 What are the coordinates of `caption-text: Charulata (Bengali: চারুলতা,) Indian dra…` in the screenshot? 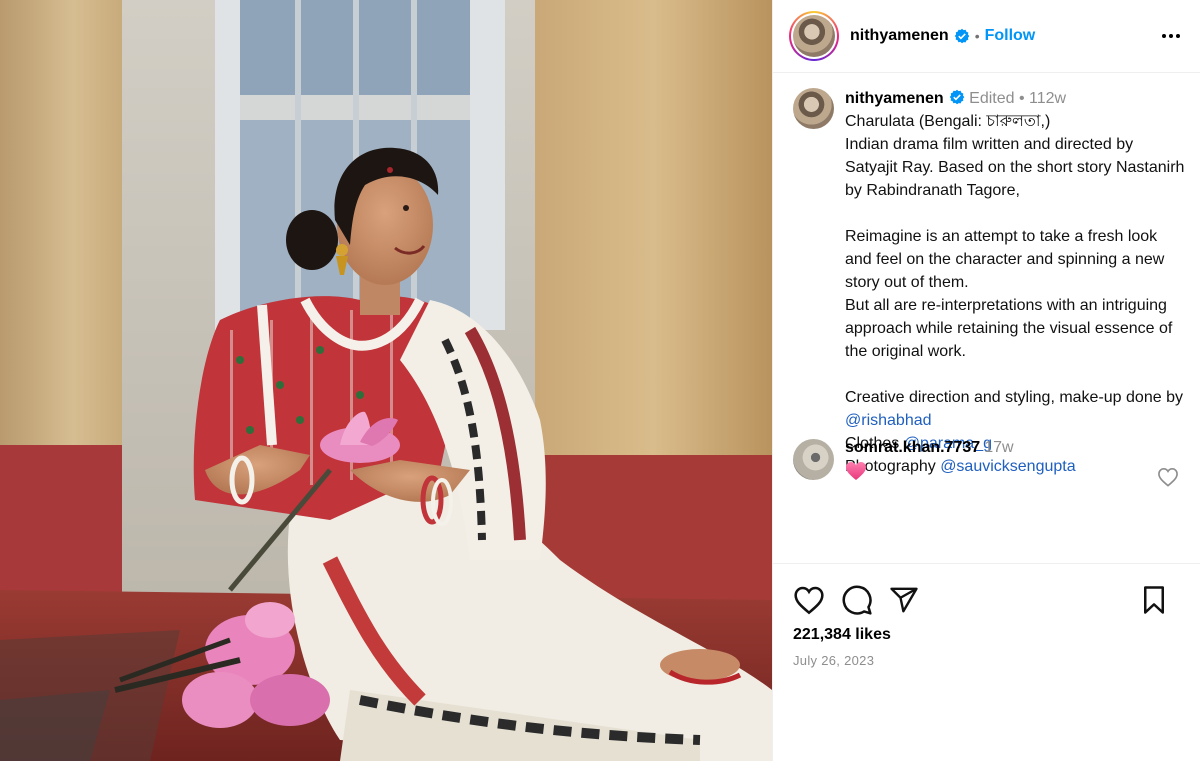 It's located at (1015, 294).